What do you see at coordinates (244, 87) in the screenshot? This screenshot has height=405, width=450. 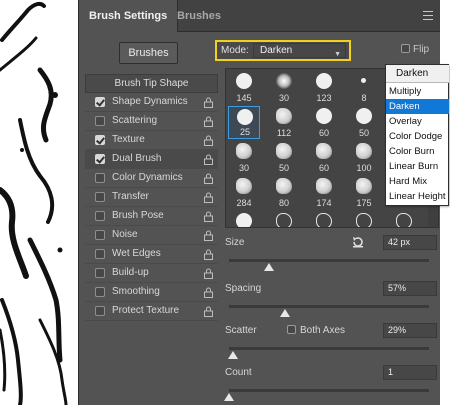 I see `brush-preset-thumbnail: 145` at bounding box center [244, 87].